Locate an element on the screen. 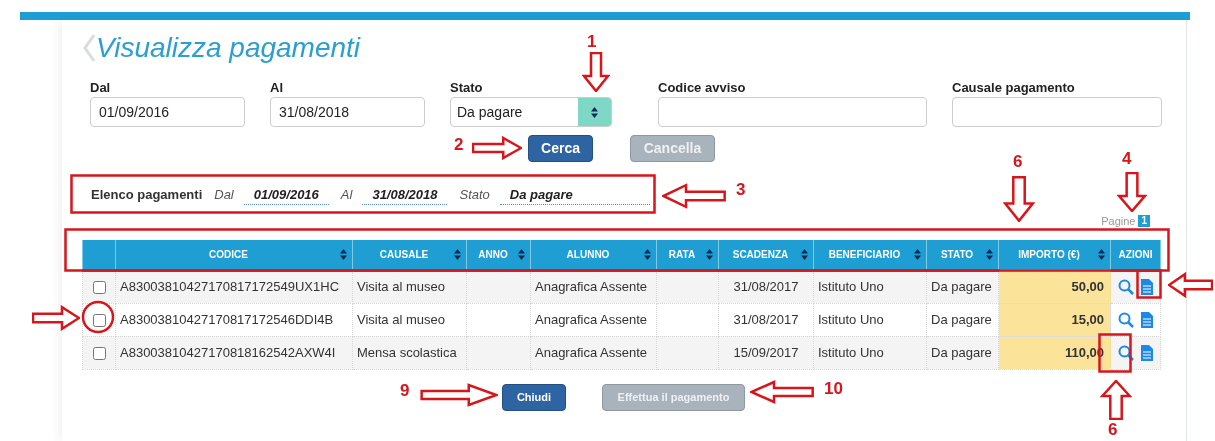  column-header: CAUSALE is located at coordinates (409, 255).